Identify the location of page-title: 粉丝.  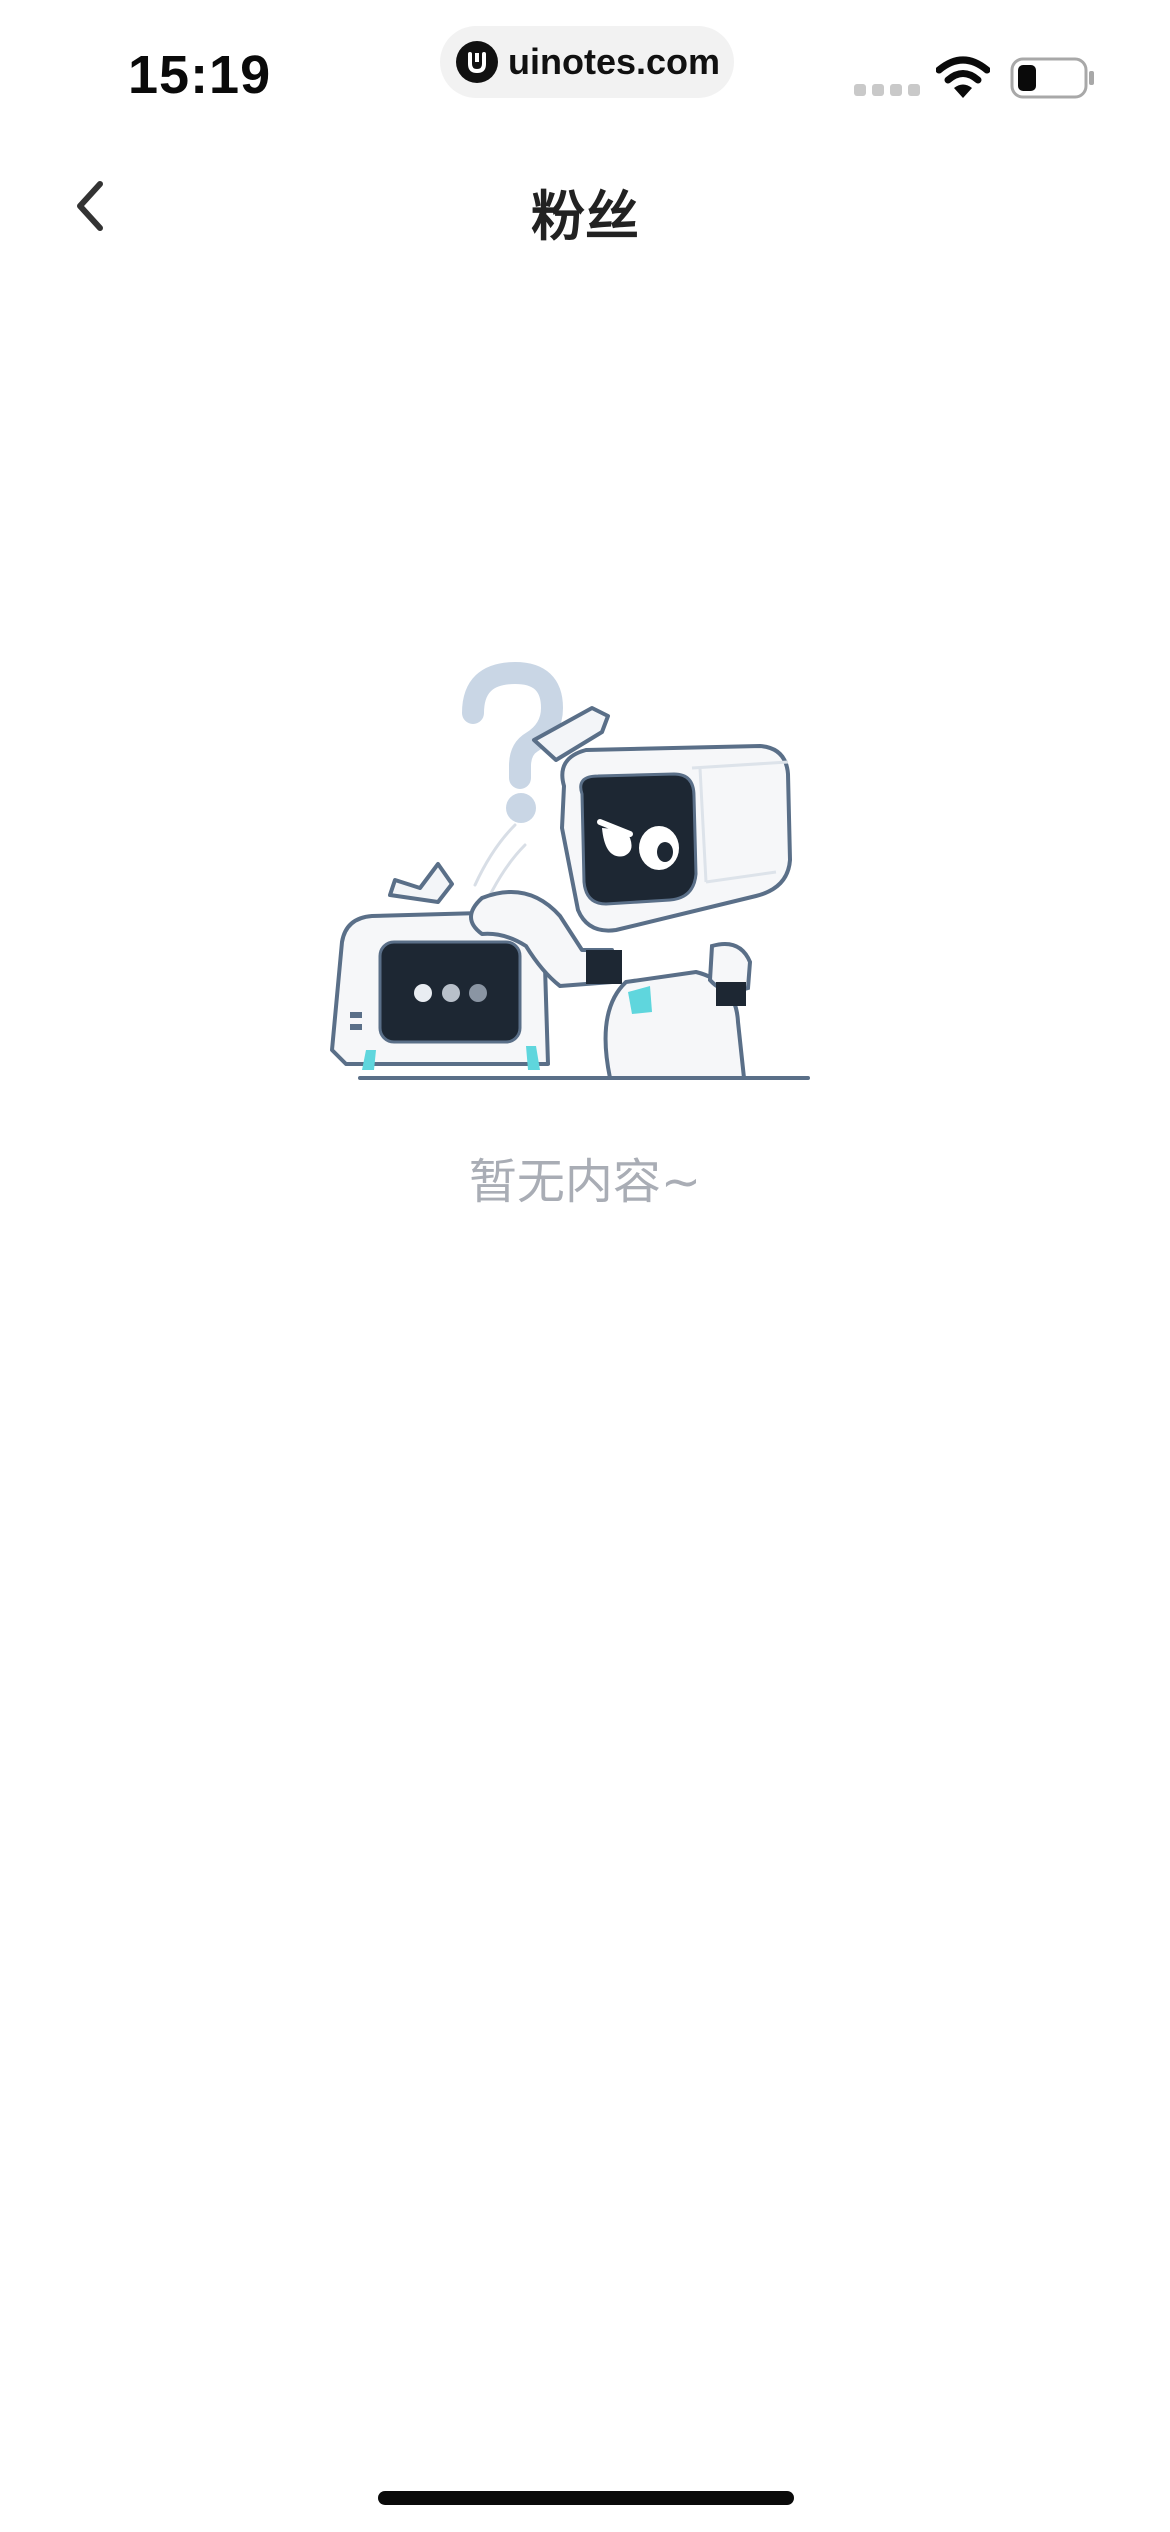
(585, 216).